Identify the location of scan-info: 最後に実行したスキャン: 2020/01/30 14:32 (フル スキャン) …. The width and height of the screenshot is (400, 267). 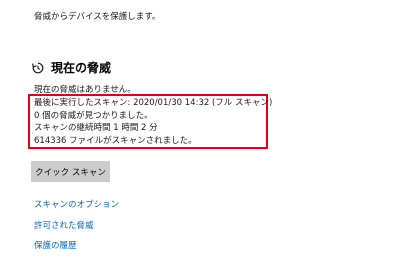
(153, 122).